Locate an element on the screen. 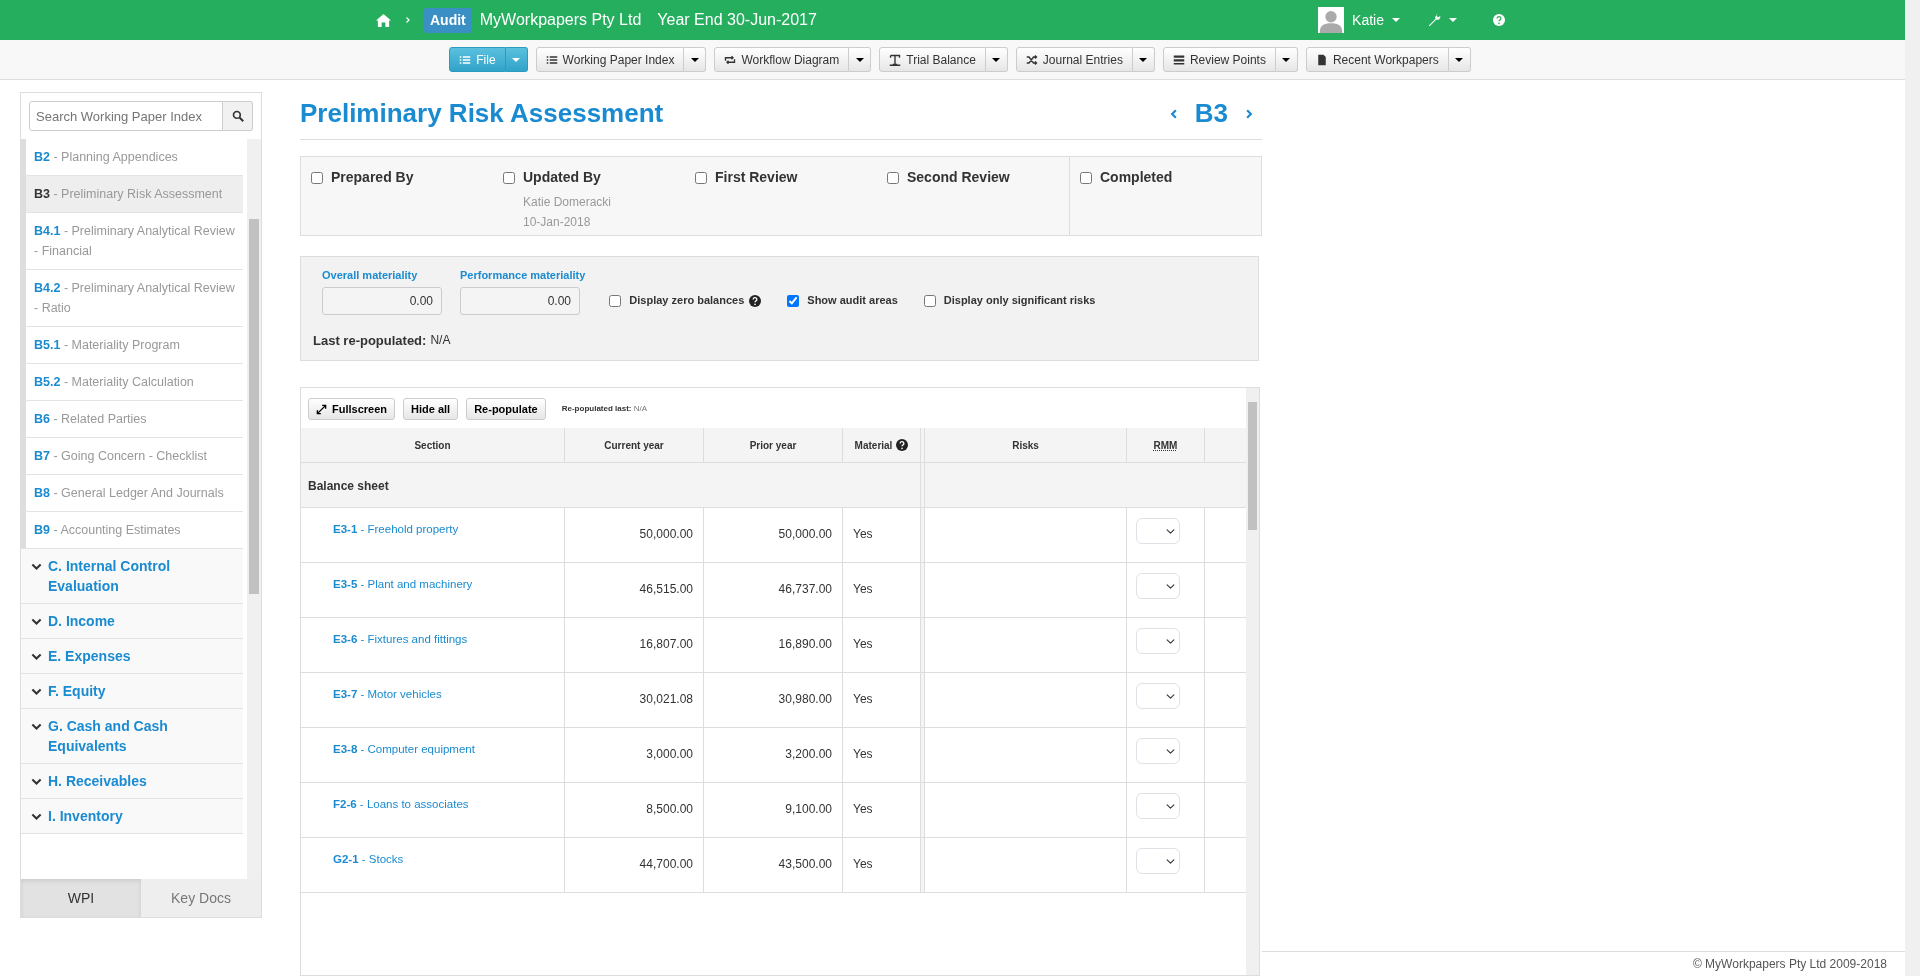 This screenshot has width=1920, height=976. sidebar-tab: Key Docs is located at coordinates (201, 898).